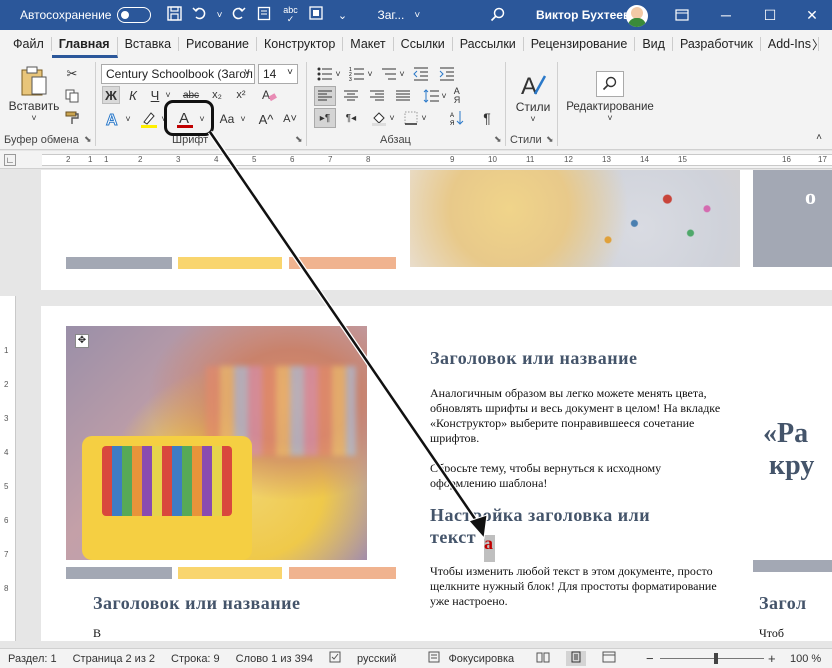 This screenshot has height=668, width=832. Describe the element at coordinates (325, 96) in the screenshot. I see `align-left-icon` at that location.